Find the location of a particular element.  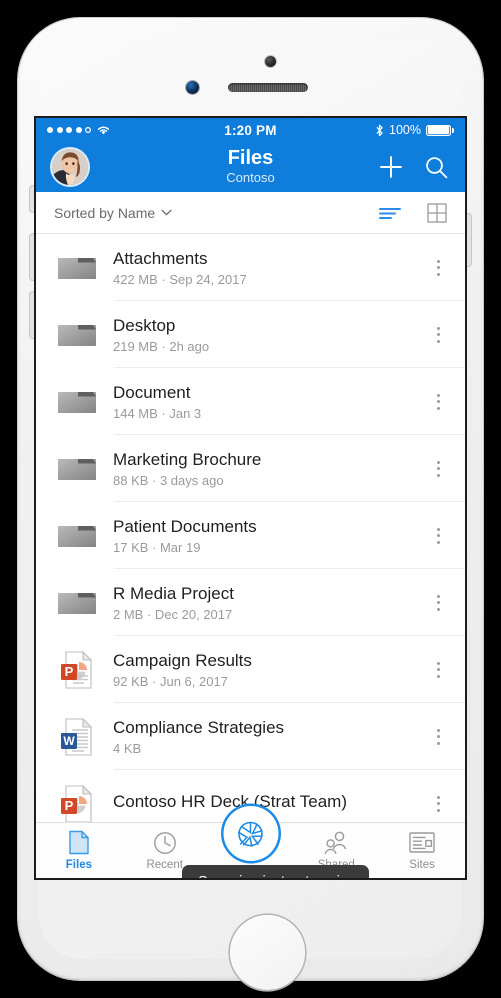

status-bar: 1:20 PM 100% is located at coordinates (250, 130).